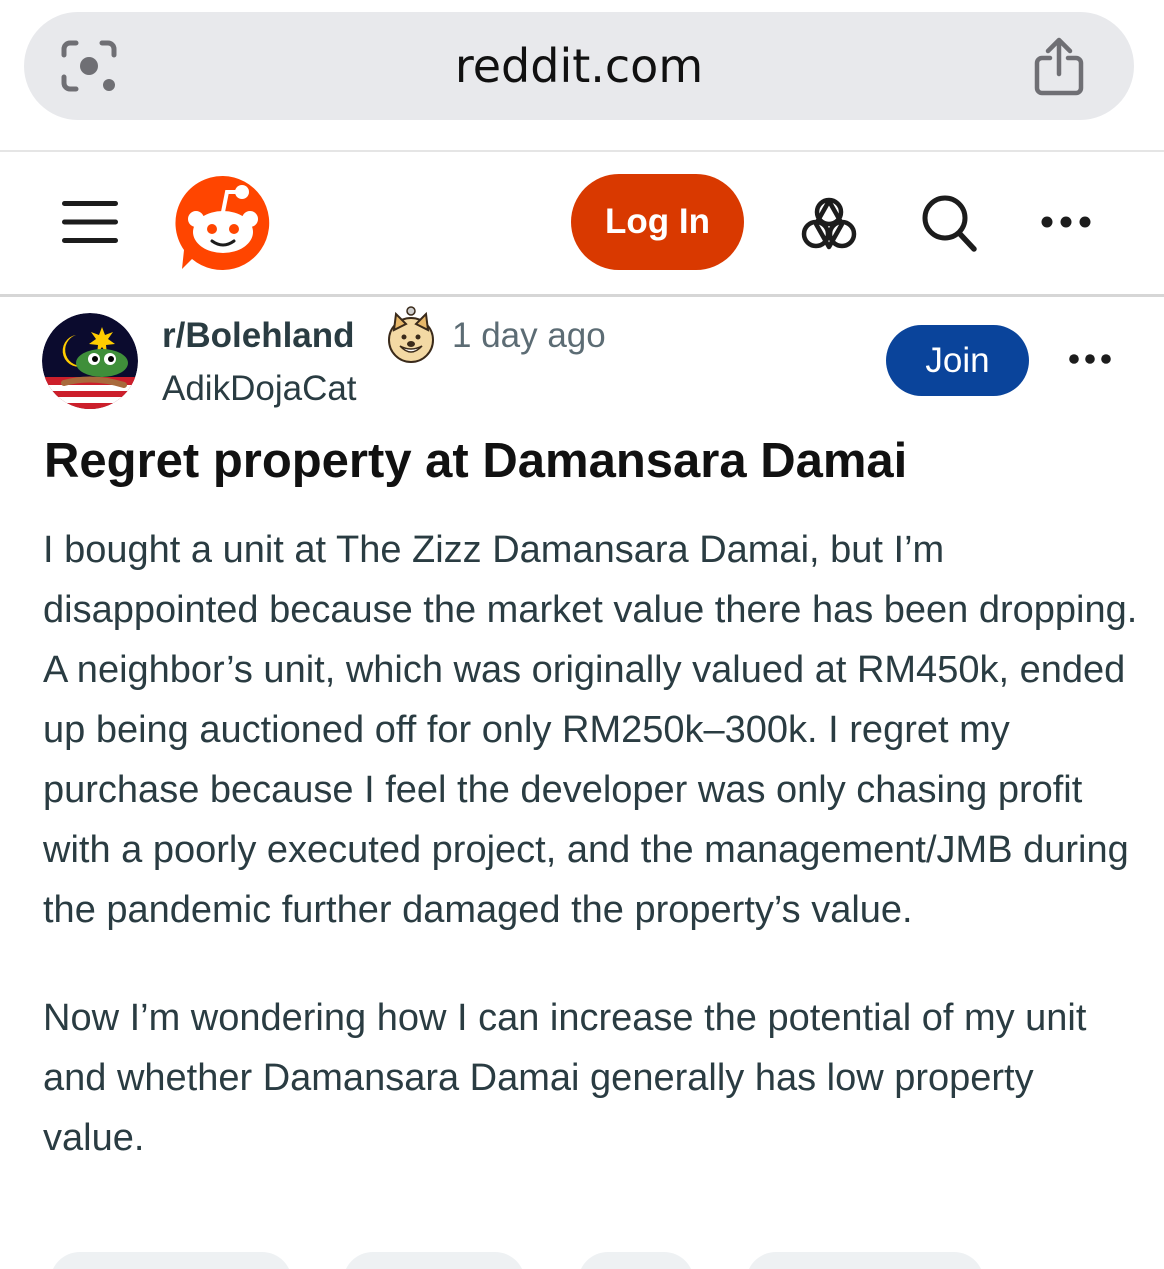 The height and width of the screenshot is (1269, 1164). I want to click on browser-toolbar: reddit.com, so click(582, 76).